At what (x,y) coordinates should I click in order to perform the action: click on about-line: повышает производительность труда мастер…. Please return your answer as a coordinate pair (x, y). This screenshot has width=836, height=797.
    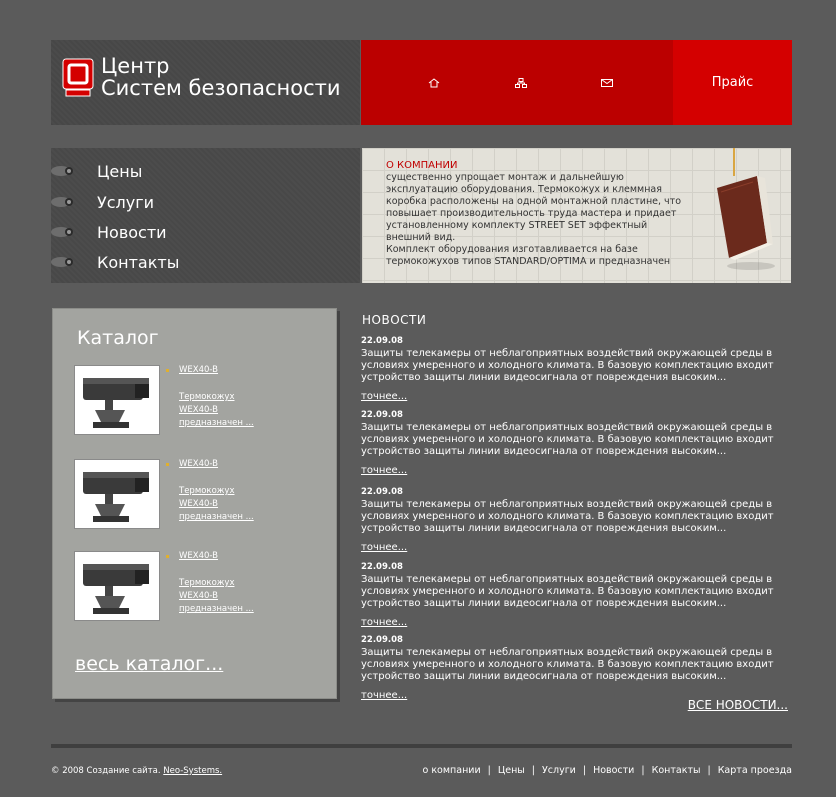
    Looking at the image, I should click on (531, 213).